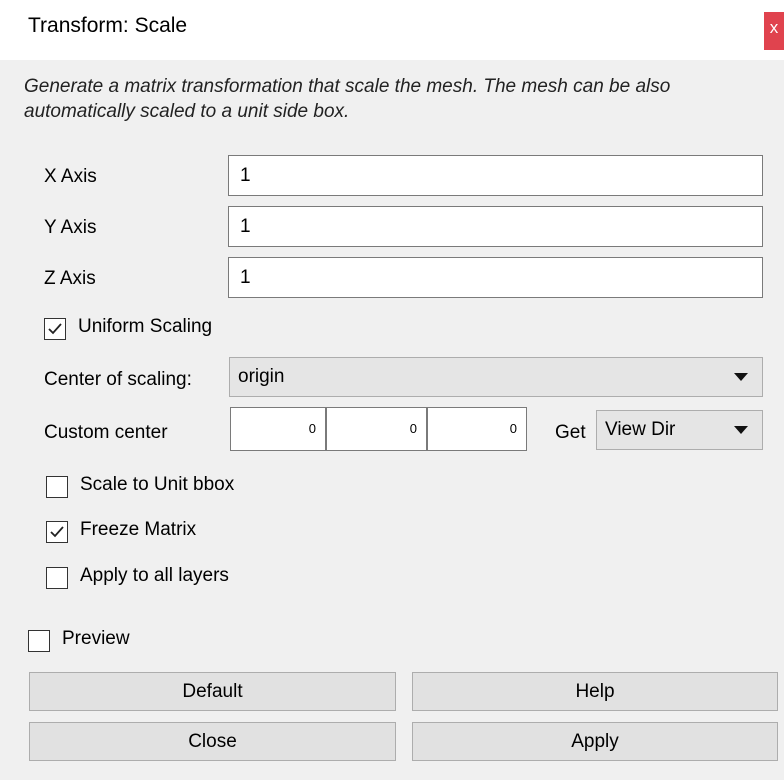 This screenshot has height=780, width=784. What do you see at coordinates (212, 691) in the screenshot?
I see `default-button: Default` at bounding box center [212, 691].